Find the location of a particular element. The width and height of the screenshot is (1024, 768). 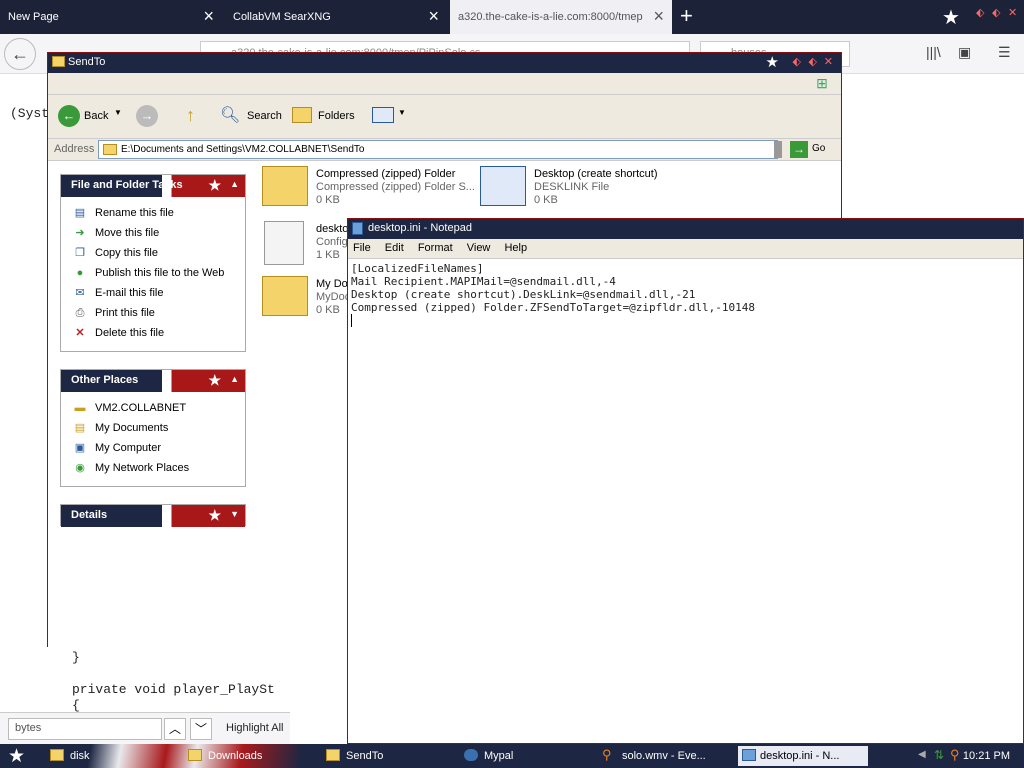

network-icon: ◉ is located at coordinates (80, 468).